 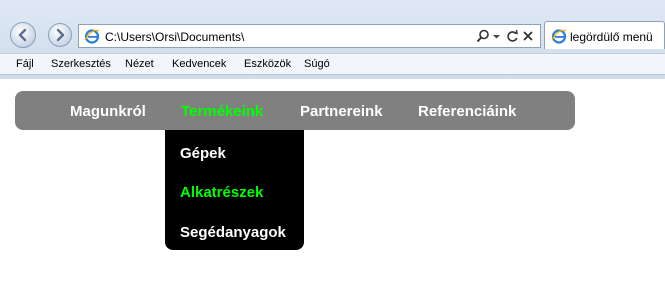 What do you see at coordinates (341, 111) in the screenshot?
I see `nav-link-partners: Partnereink` at bounding box center [341, 111].